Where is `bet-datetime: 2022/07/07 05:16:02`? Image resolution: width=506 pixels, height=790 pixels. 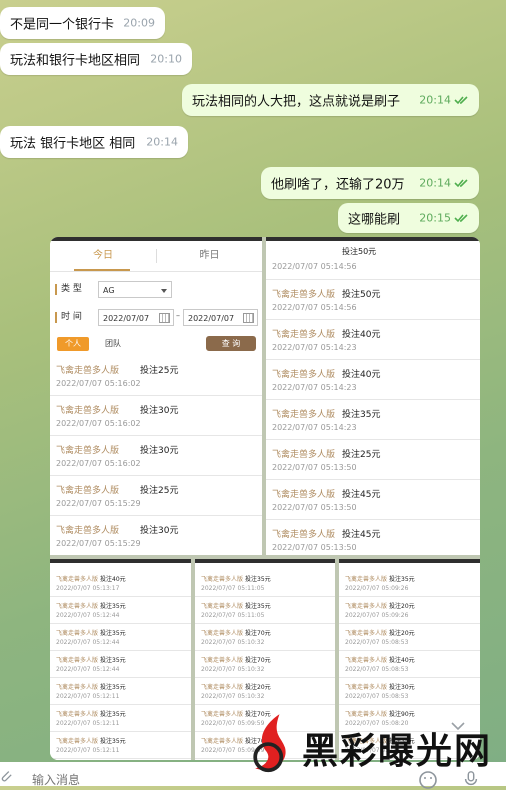
bet-datetime: 2022/07/07 05:16:02 is located at coordinates (98, 463).